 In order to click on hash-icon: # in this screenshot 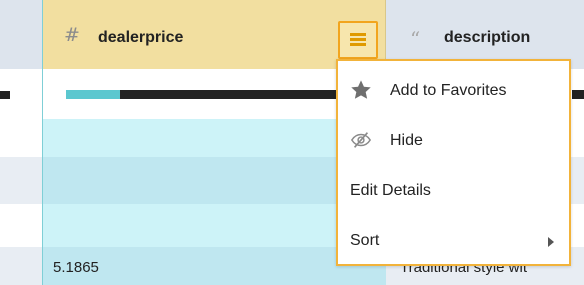, I will do `click(72, 35)`.